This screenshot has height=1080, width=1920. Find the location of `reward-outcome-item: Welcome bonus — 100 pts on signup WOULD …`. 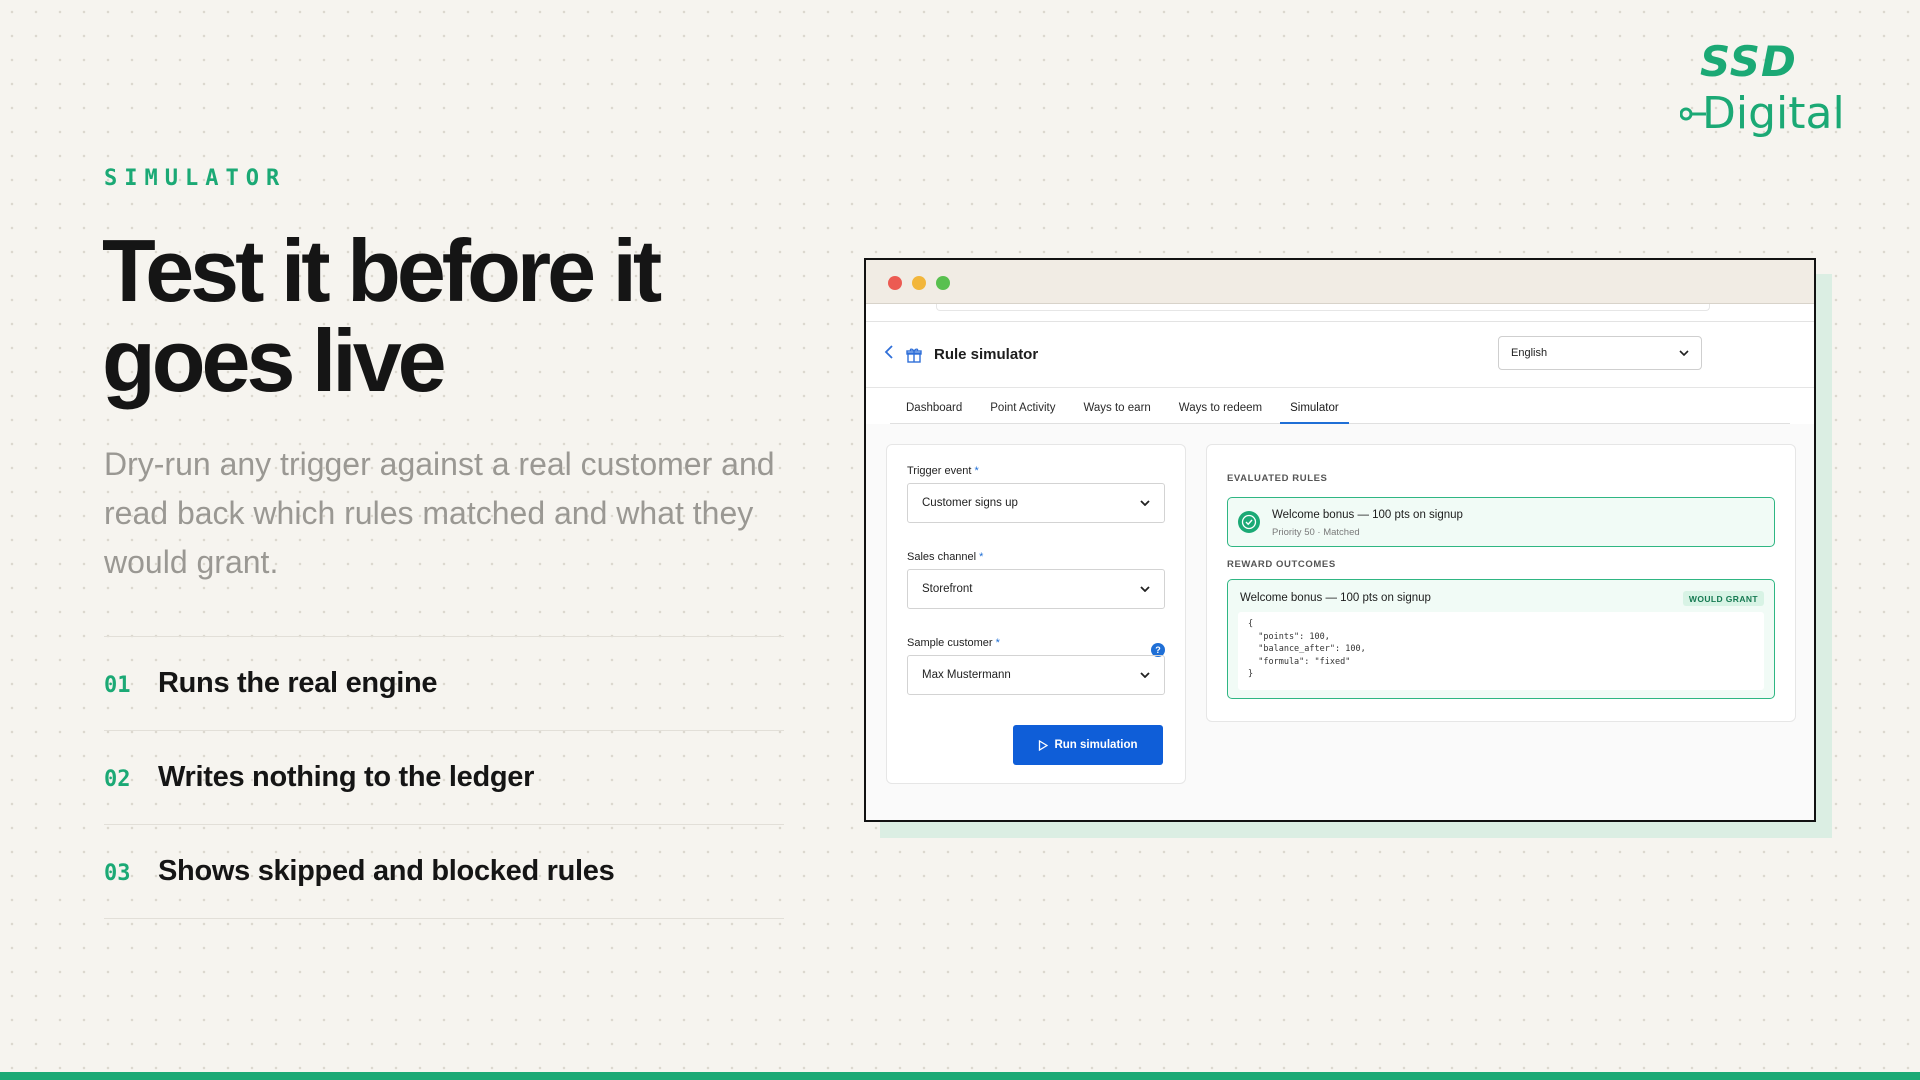

reward-outcome-item: Welcome bonus — 100 pts on signup WOULD … is located at coordinates (1501, 639).